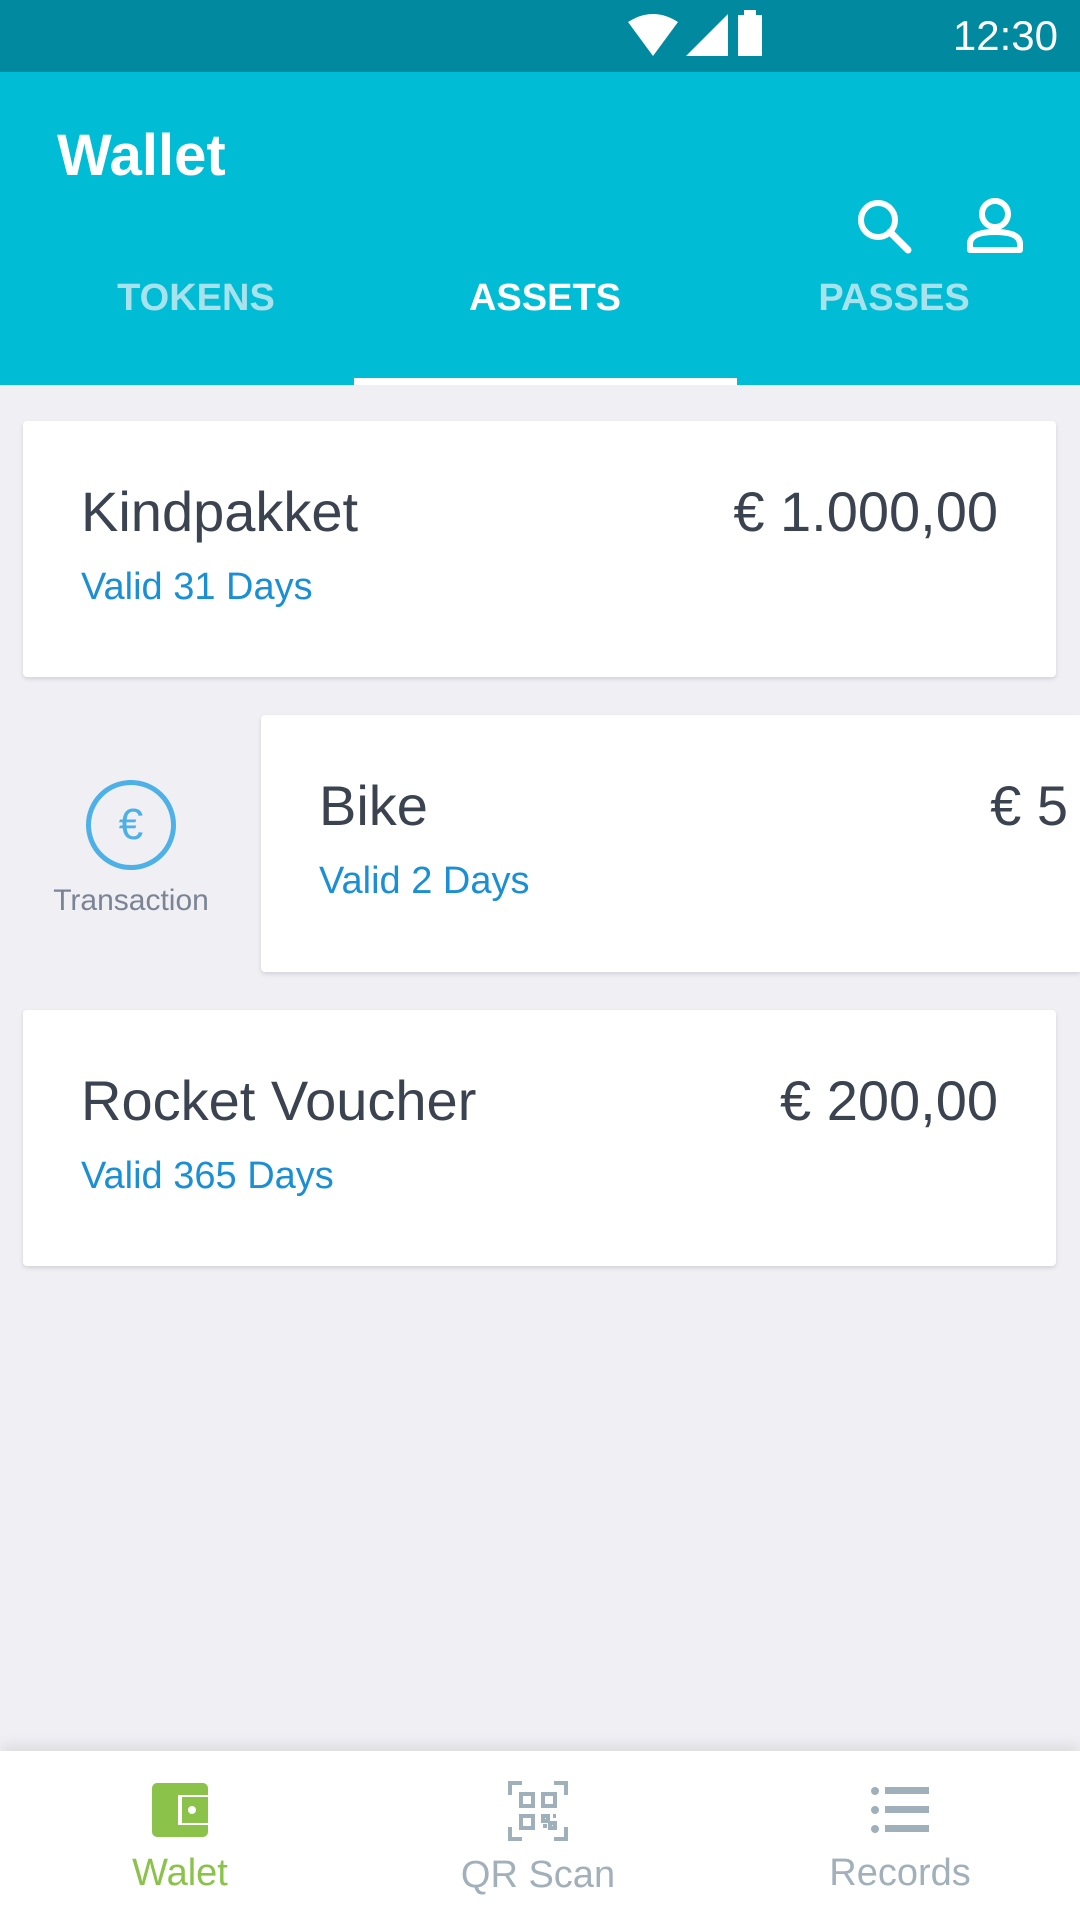 The image size is (1080, 1920). I want to click on search-icon, so click(885, 227).